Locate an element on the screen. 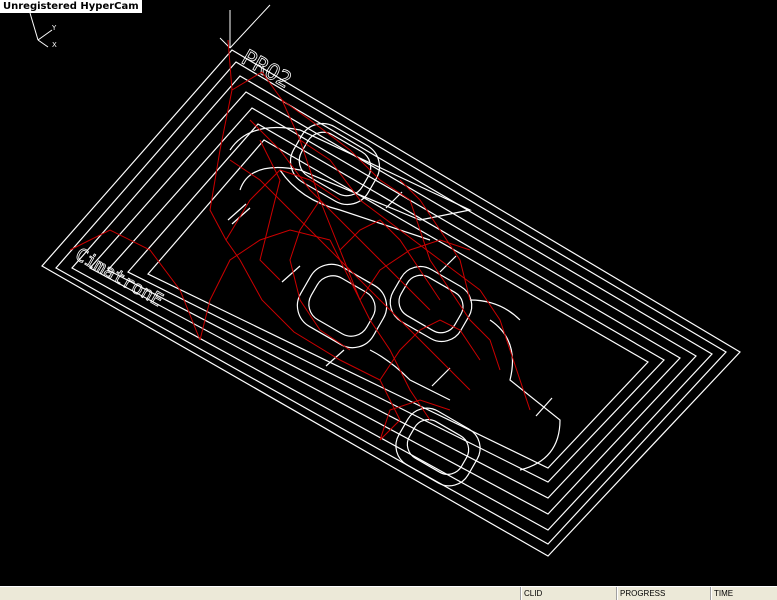 Image resolution: width=777 pixels, height=600 pixels. axis-triad-icon is located at coordinates (41, 30).